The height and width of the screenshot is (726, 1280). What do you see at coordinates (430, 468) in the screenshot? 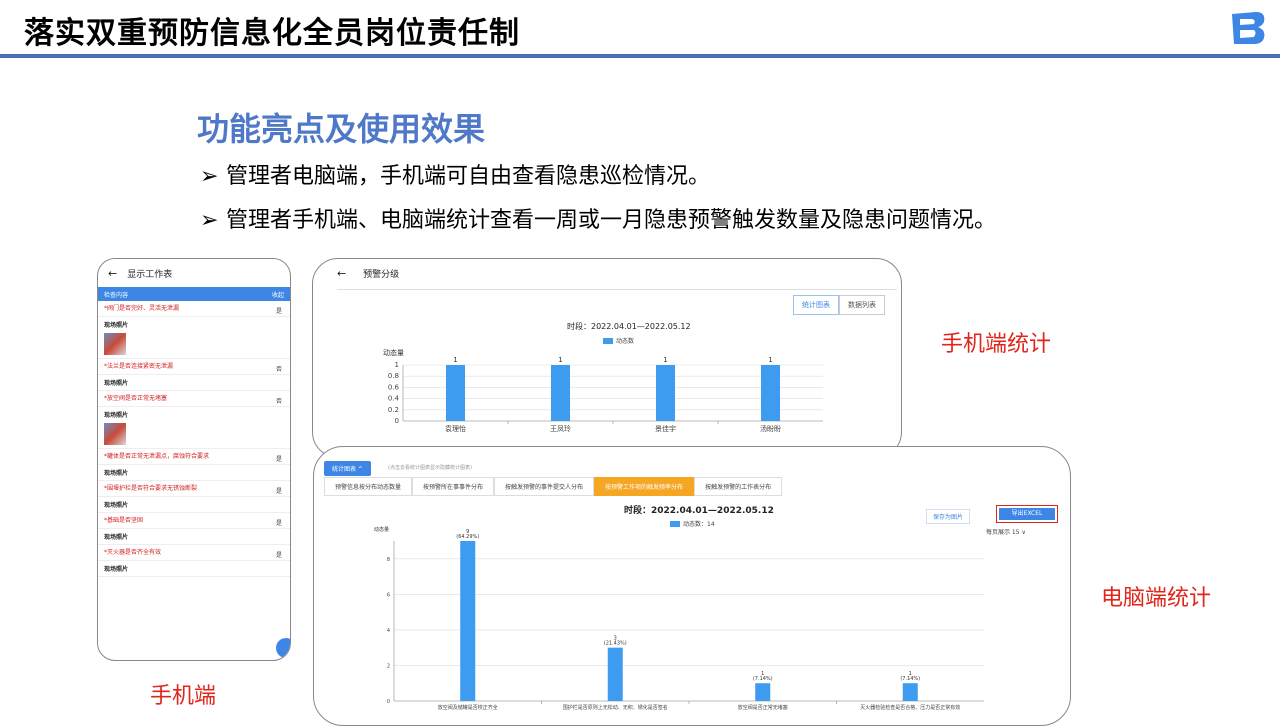
I see `toggle-hint: (点击去看统计图表显示隐藏统计图表)` at bounding box center [430, 468].